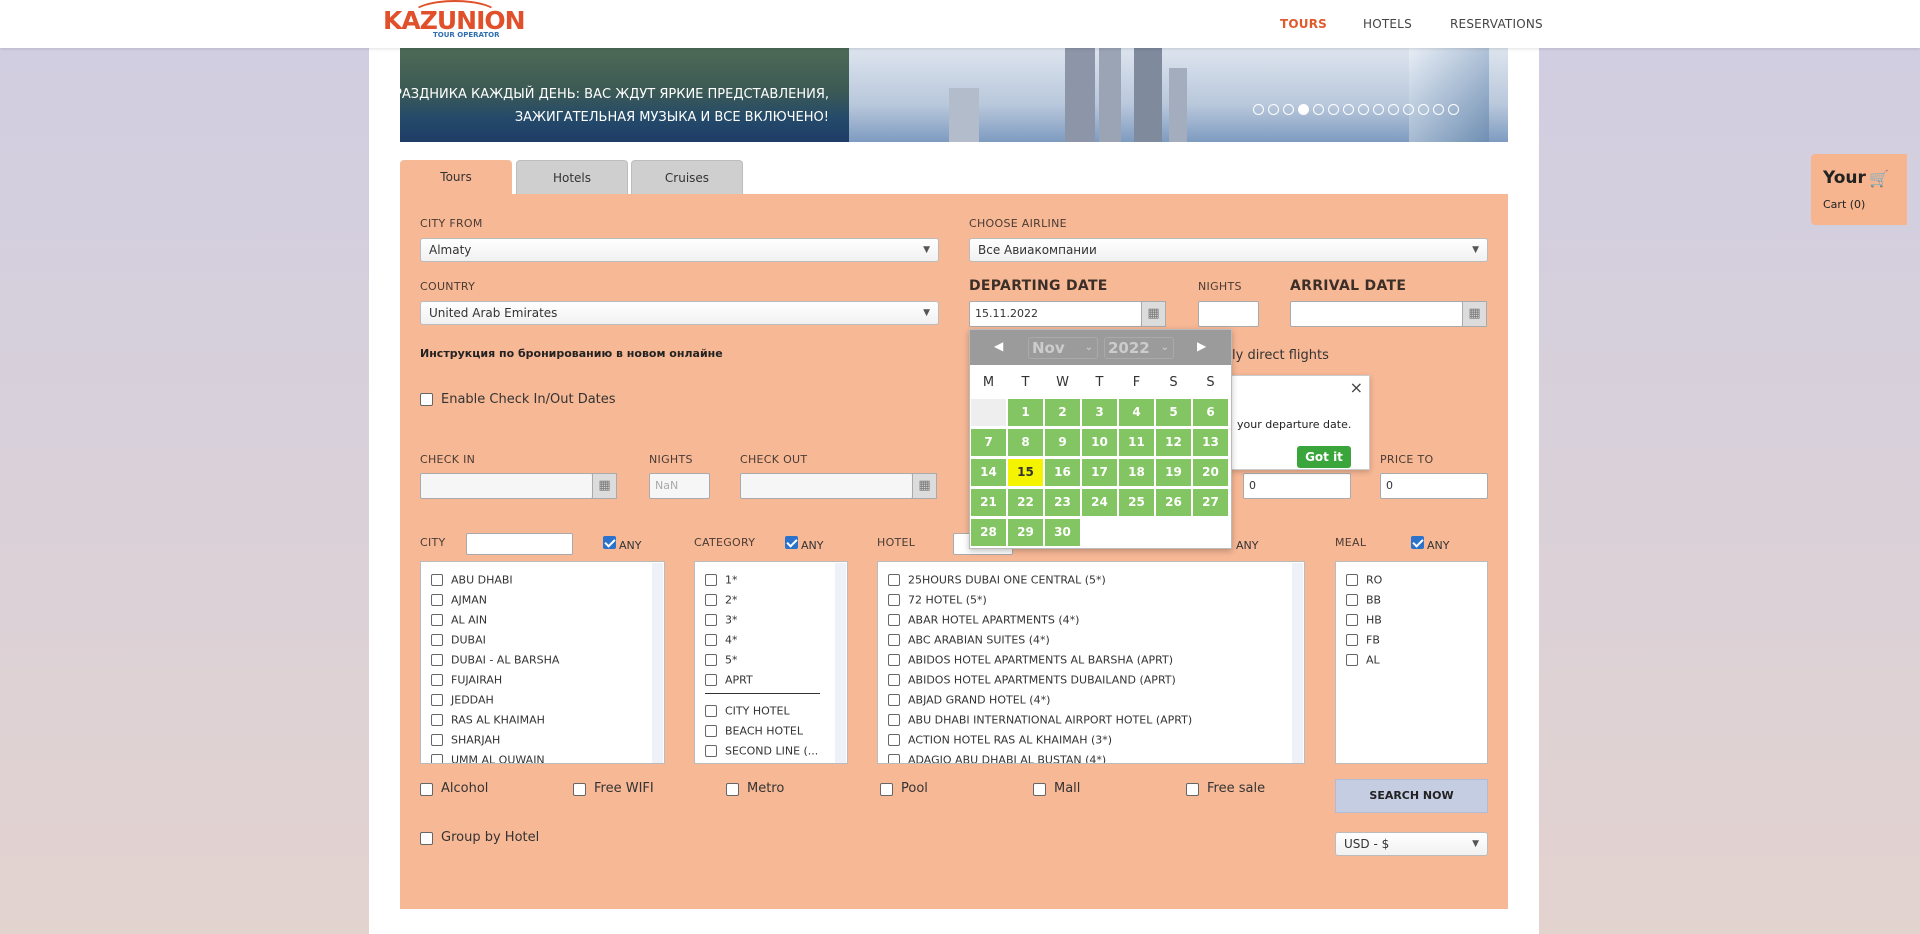  I want to click on list-item: ABC ARABIAN SUITES (4*), so click(969, 640).